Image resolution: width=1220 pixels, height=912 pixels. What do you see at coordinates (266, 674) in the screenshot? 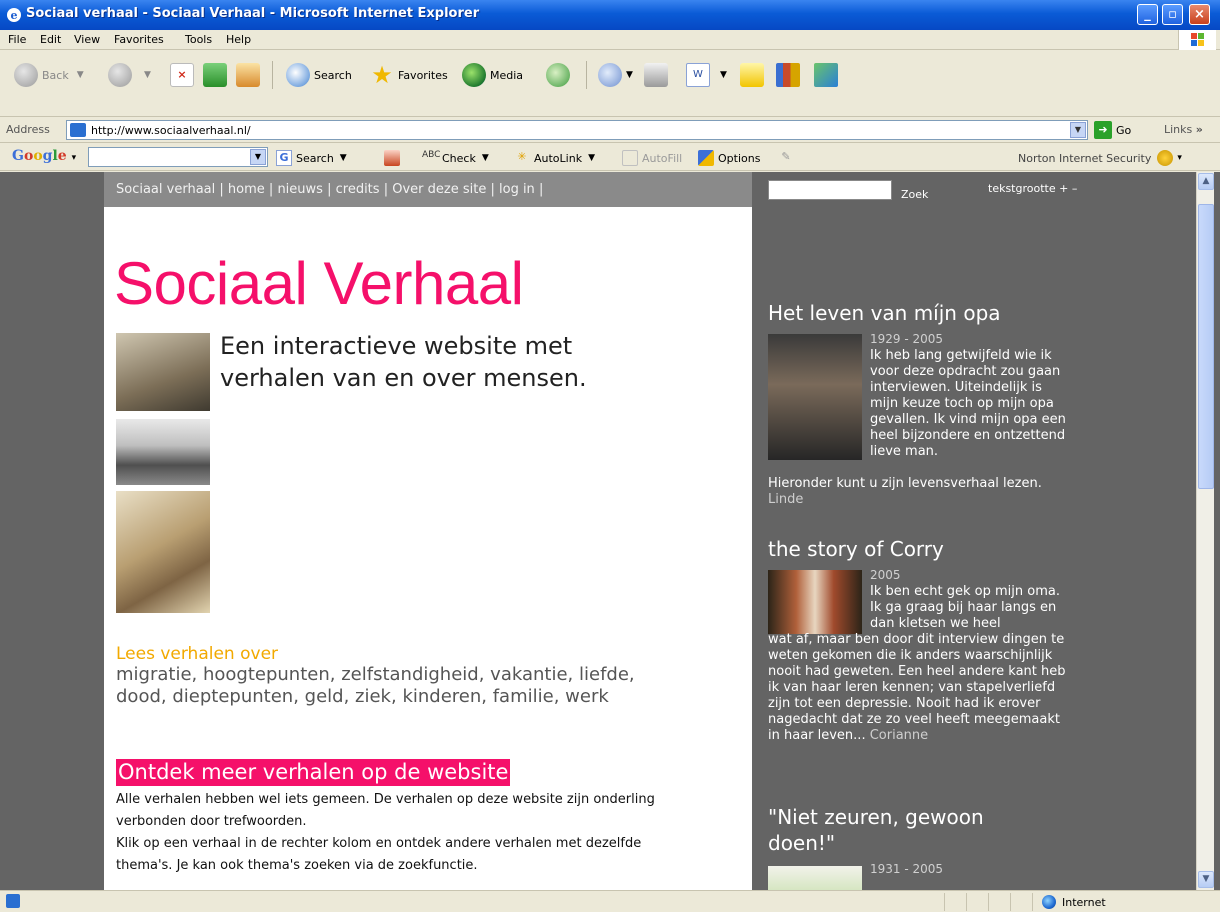
I see `topic-link: hoogtepunten` at bounding box center [266, 674].